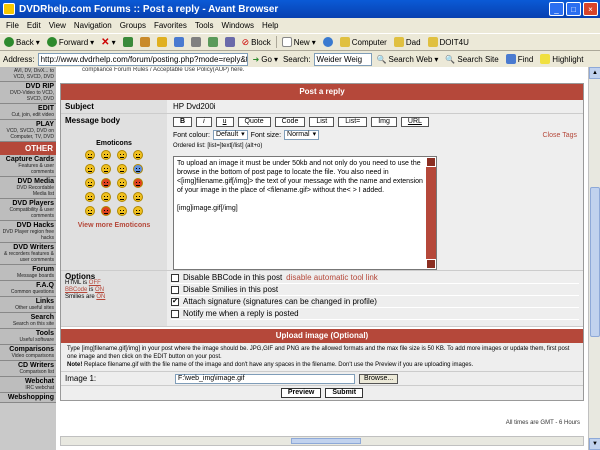  What do you see at coordinates (105, 155) in the screenshot?
I see `big-grin-icon` at bounding box center [105, 155].